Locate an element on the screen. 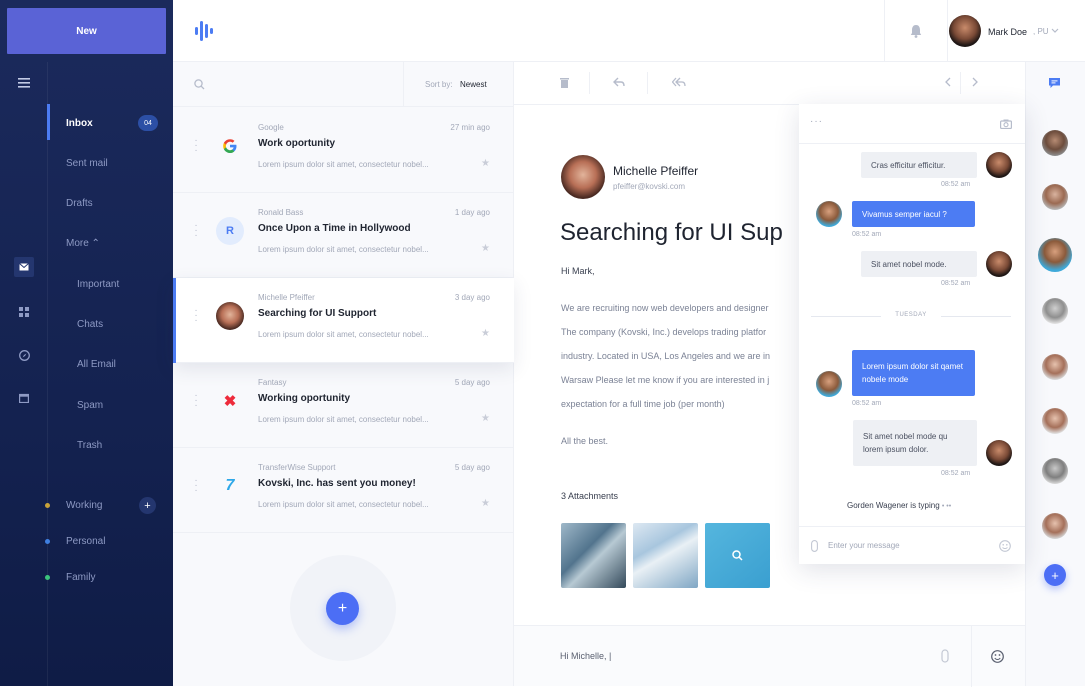 The height and width of the screenshot is (687, 1085). sender-email: pfeiffer@kovski.com is located at coordinates (649, 186).